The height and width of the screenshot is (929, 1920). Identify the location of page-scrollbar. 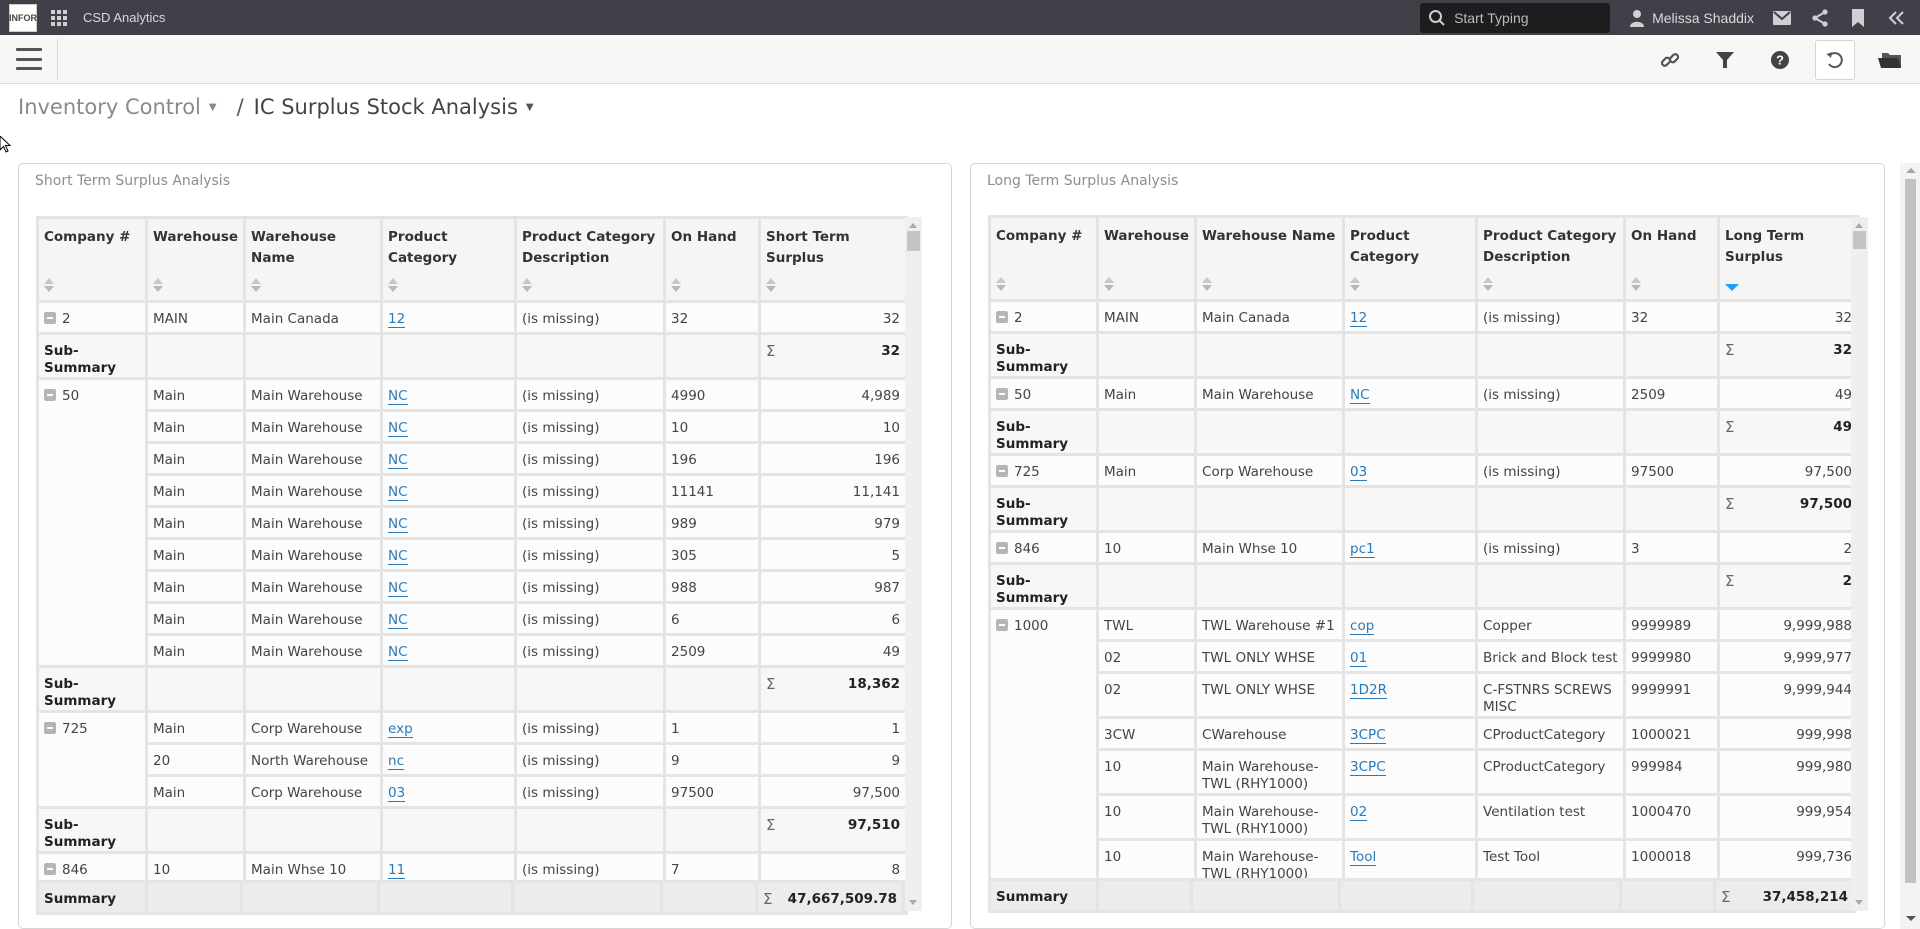
(1910, 546).